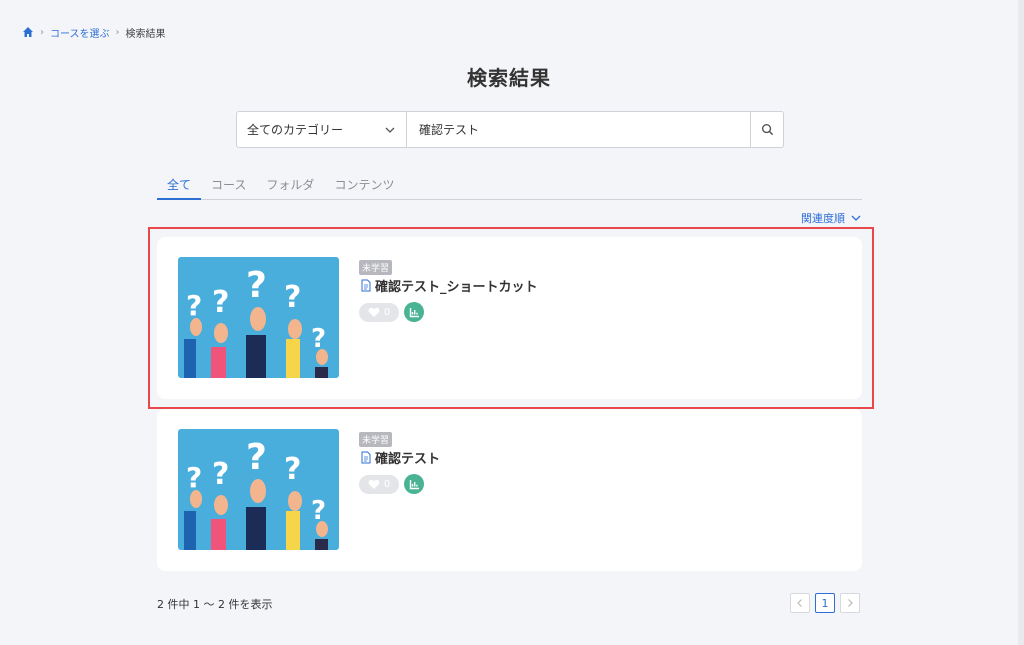  Describe the element at coordinates (407, 457) in the screenshot. I see `result-title: 確認テスト` at that location.